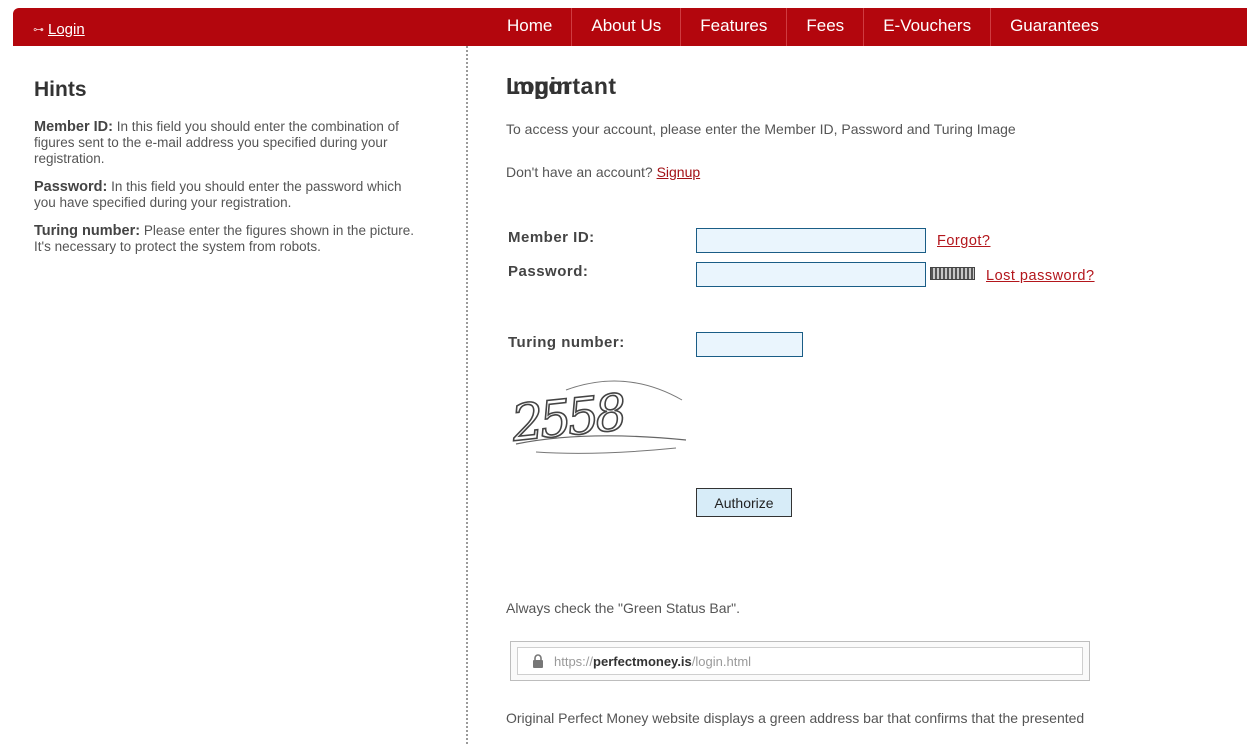 The height and width of the screenshot is (744, 1247). Describe the element at coordinates (574, 661) in the screenshot. I see `url-scheme: https://` at that location.